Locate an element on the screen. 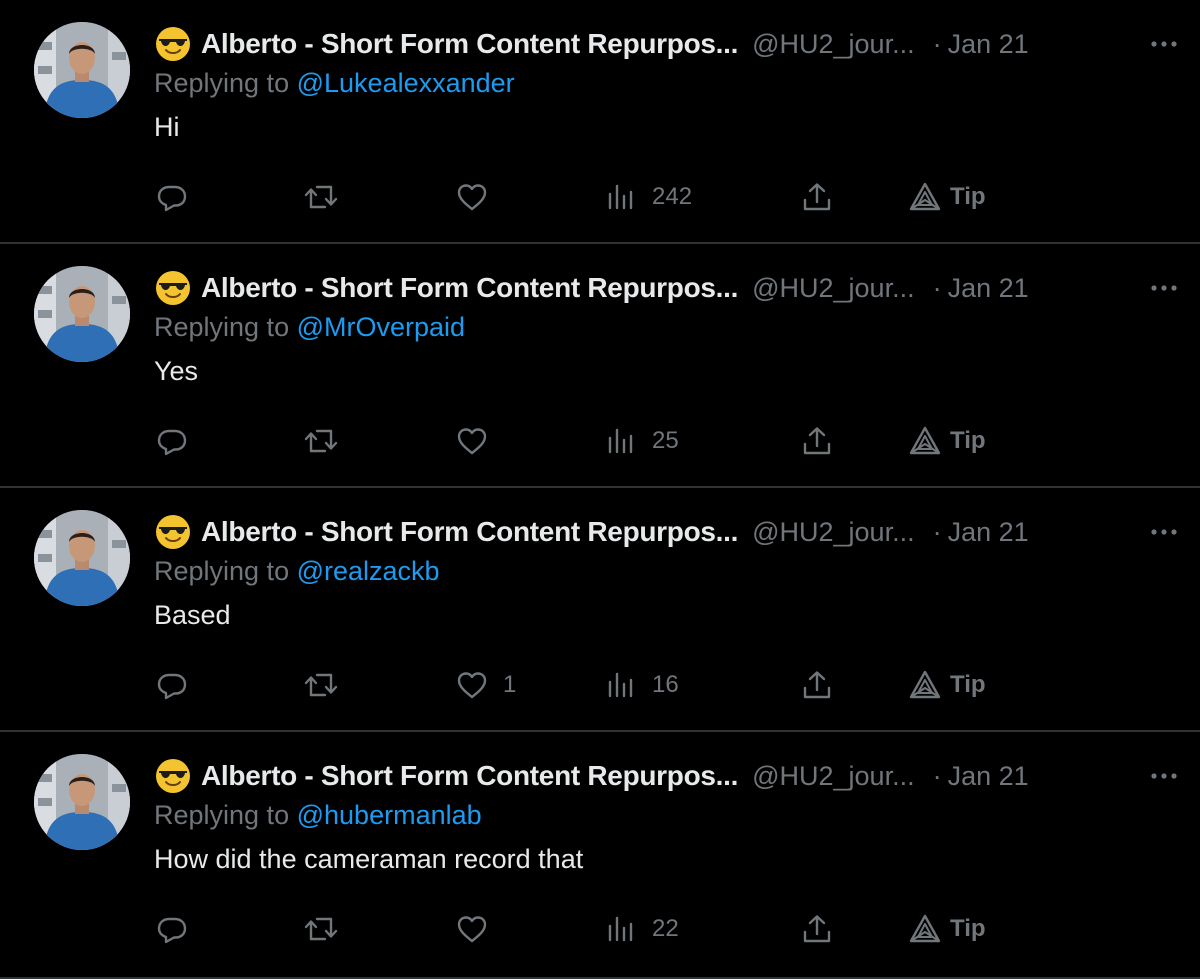 The width and height of the screenshot is (1200, 979). views-button: 16 is located at coordinates (642, 685).